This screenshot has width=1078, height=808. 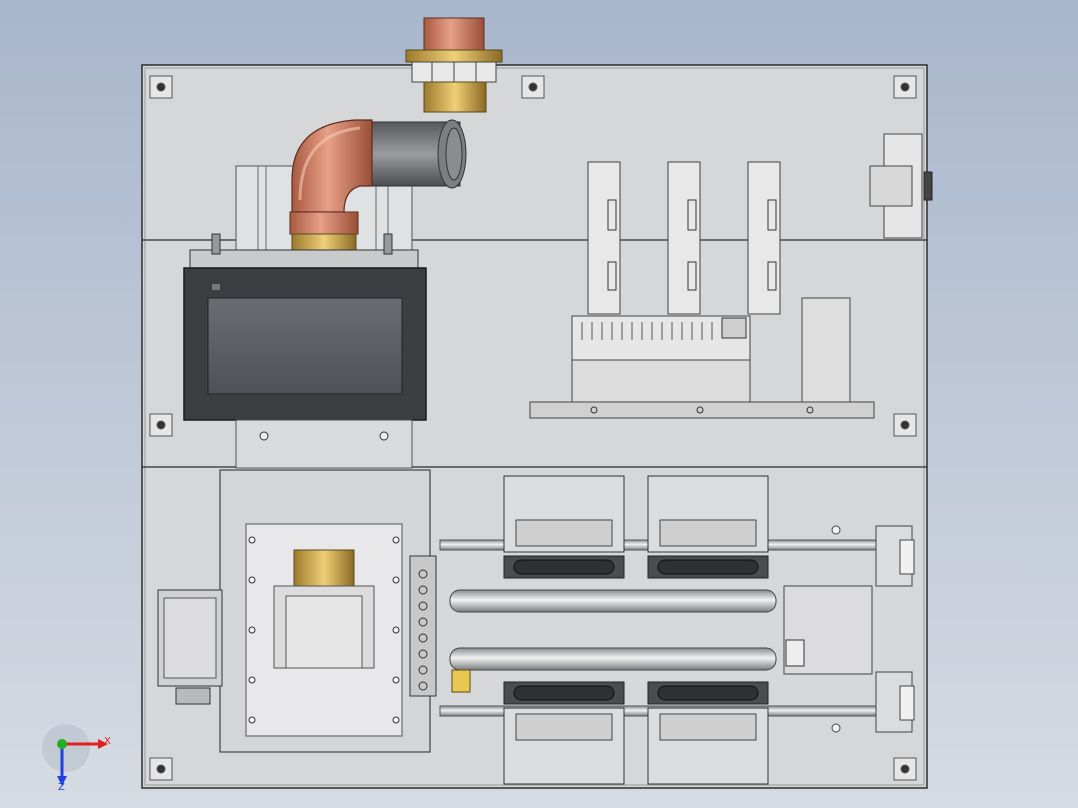 What do you see at coordinates (61, 787) in the screenshot?
I see `axis-label-z: Z` at bounding box center [61, 787].